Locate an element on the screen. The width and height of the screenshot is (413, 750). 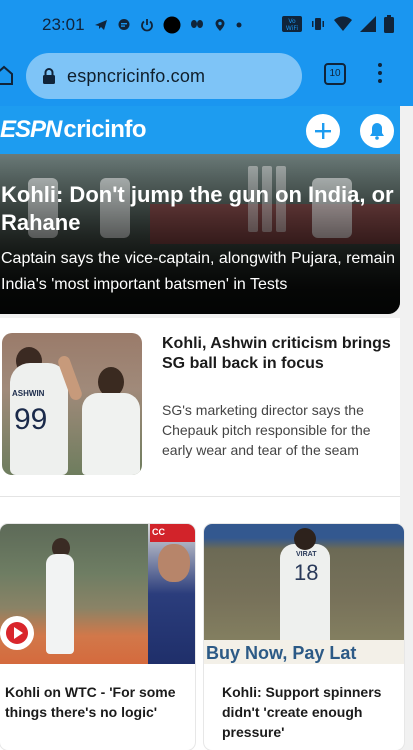
jersey-name: ASHWIN is located at coordinates (28, 393).